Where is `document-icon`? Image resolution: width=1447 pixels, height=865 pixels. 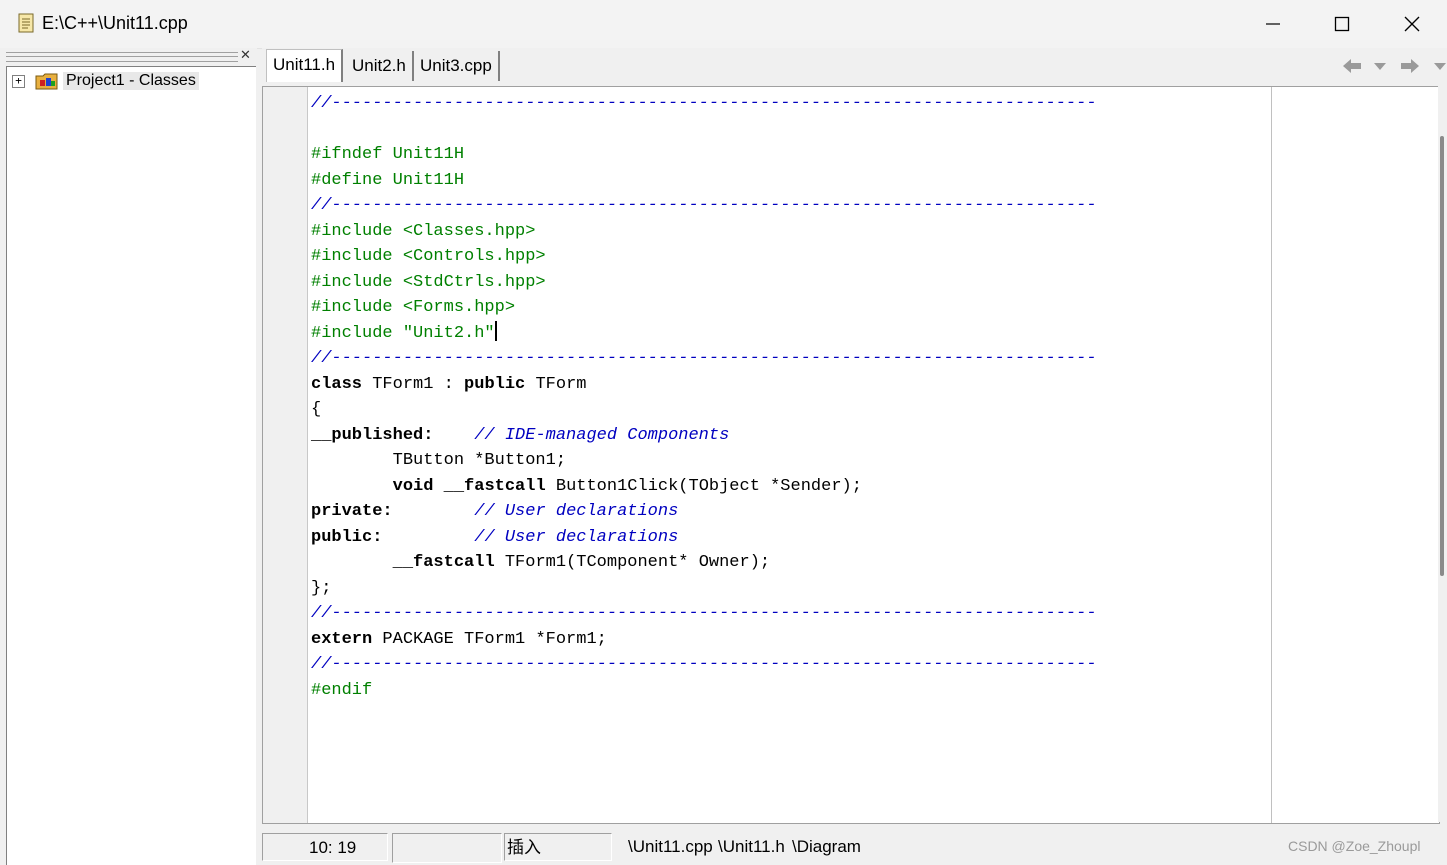 document-icon is located at coordinates (26, 23).